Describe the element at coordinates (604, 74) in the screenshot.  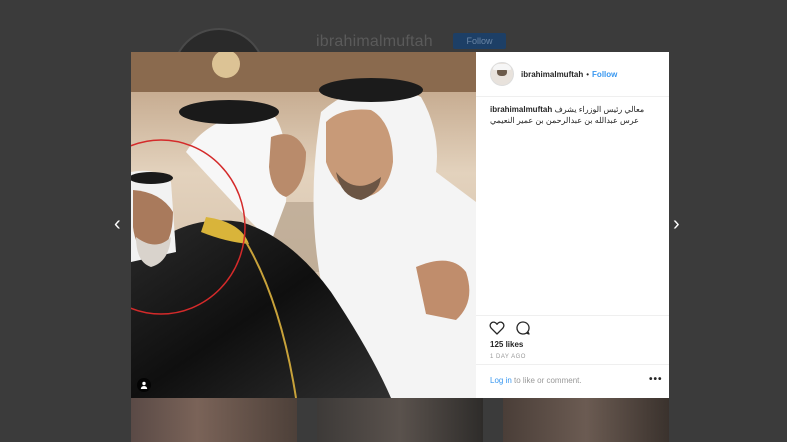
I see `follow-button: Follow` at that location.